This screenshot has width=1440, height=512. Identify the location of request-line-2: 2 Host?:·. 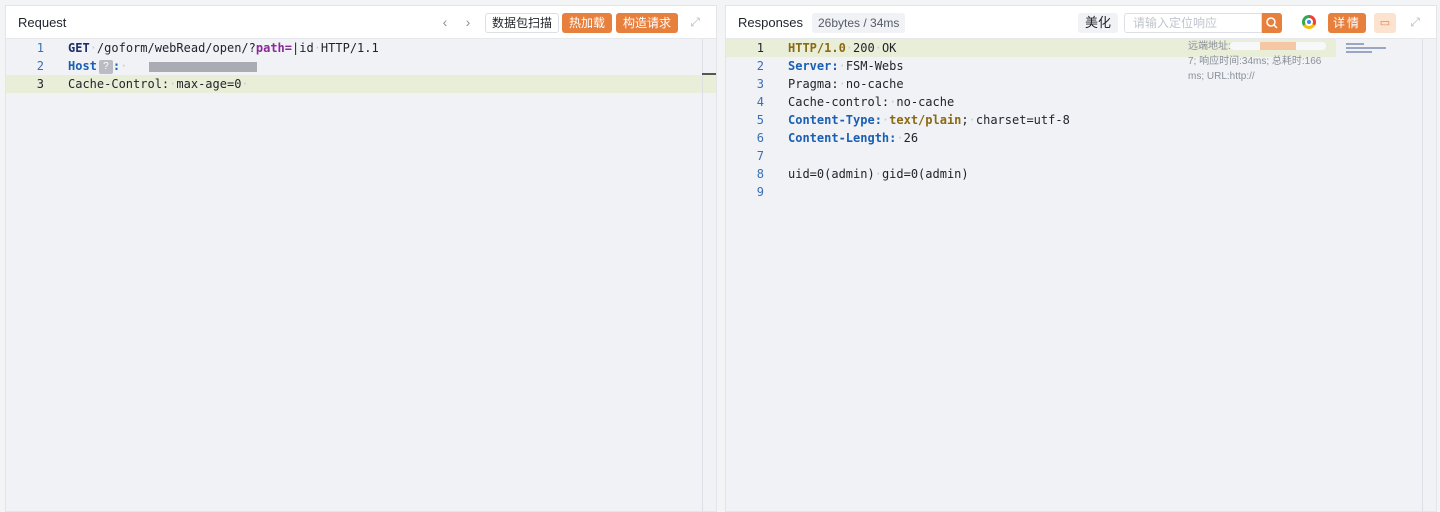
(361, 66).